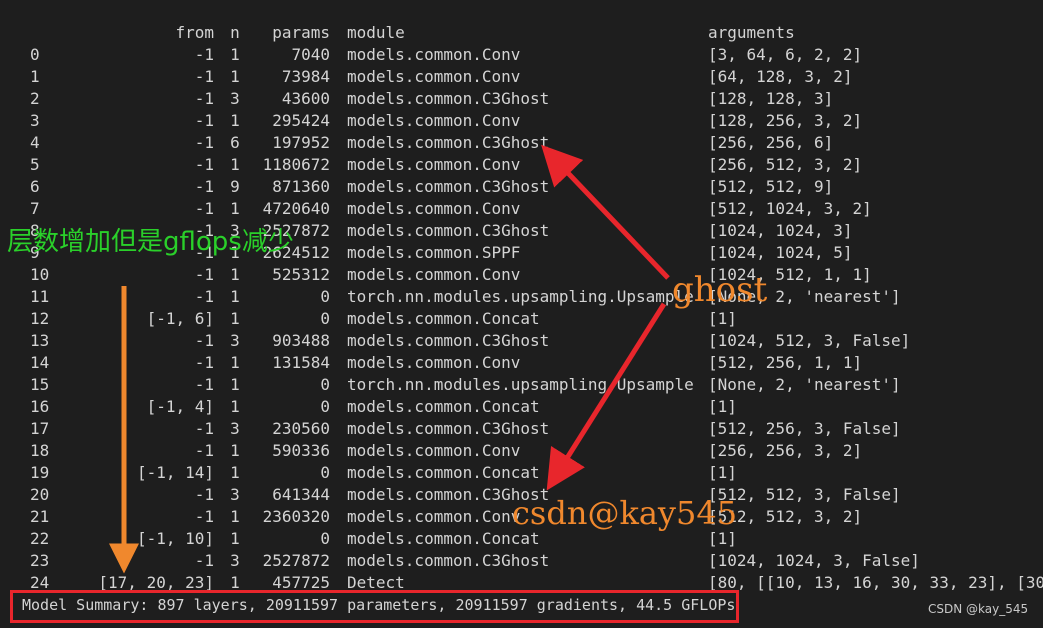 This screenshot has width=1043, height=628. What do you see at coordinates (625, 513) in the screenshot?
I see `author-label: csdn@kay545` at bounding box center [625, 513].